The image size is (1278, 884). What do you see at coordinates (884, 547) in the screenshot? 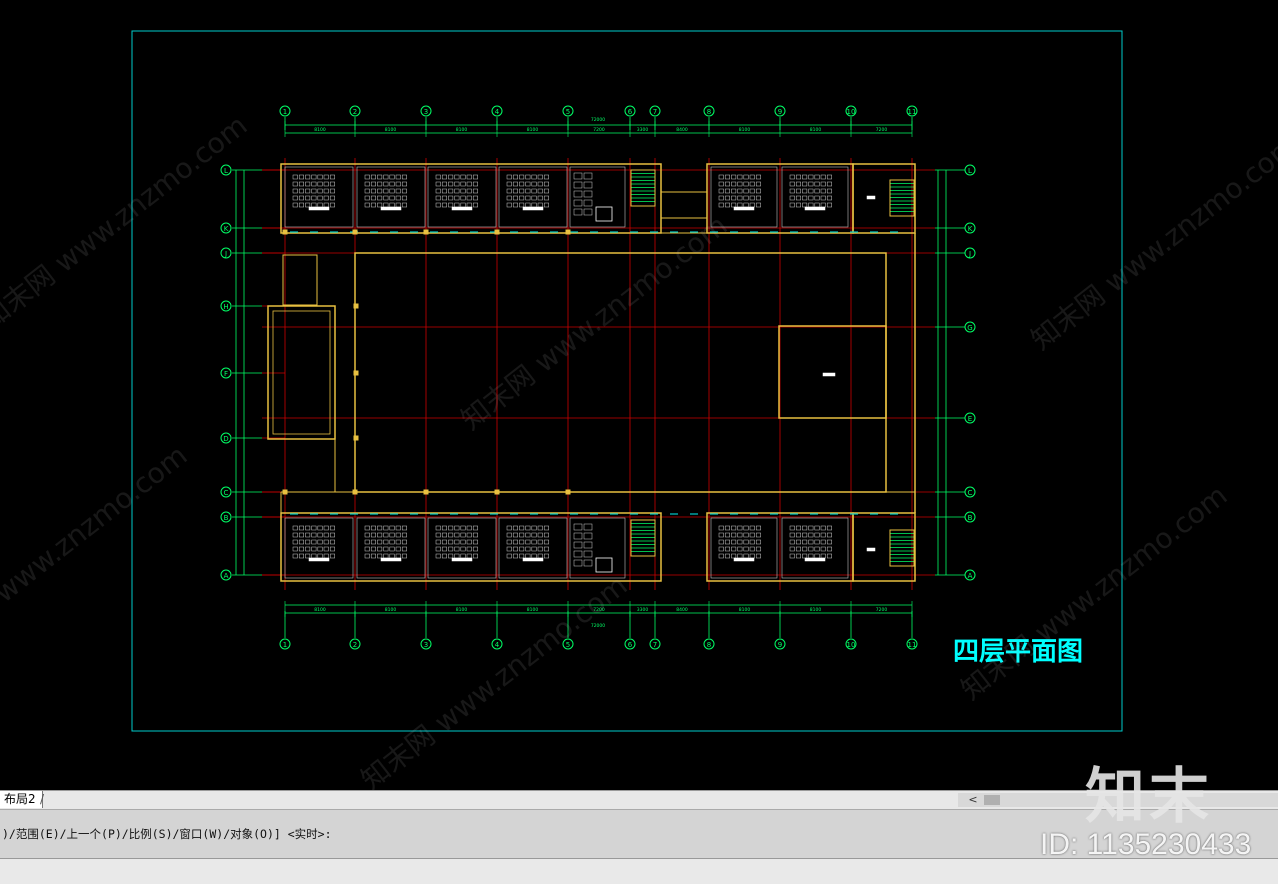
I see `south-stair-east` at bounding box center [884, 547].